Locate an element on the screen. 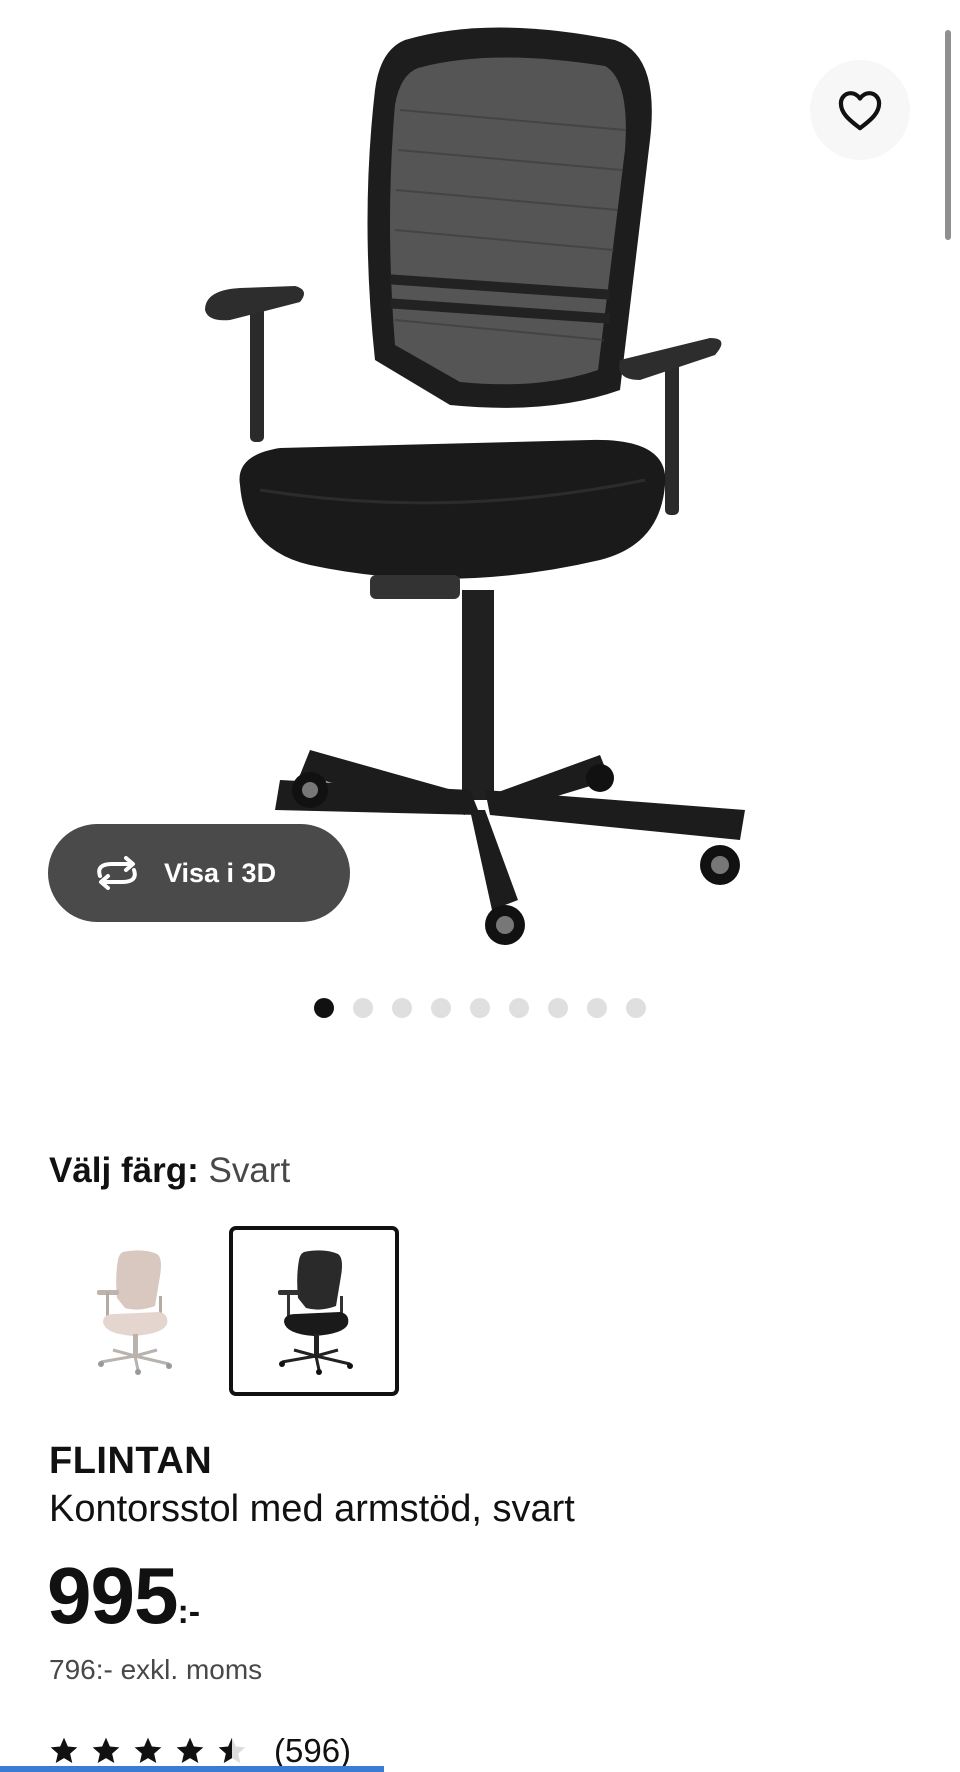  image-pagination is located at coordinates (480, 1008).